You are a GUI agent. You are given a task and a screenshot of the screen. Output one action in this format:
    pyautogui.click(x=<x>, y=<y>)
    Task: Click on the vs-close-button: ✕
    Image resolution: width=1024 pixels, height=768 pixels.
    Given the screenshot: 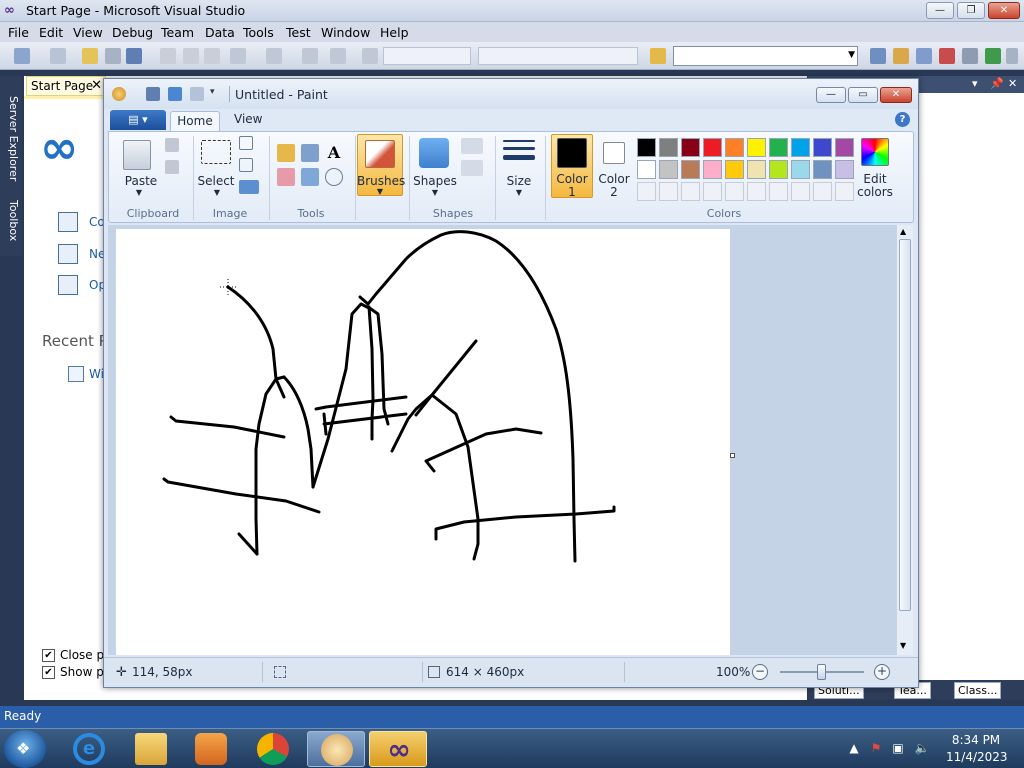 What is the action you would take?
    pyautogui.click(x=1004, y=10)
    